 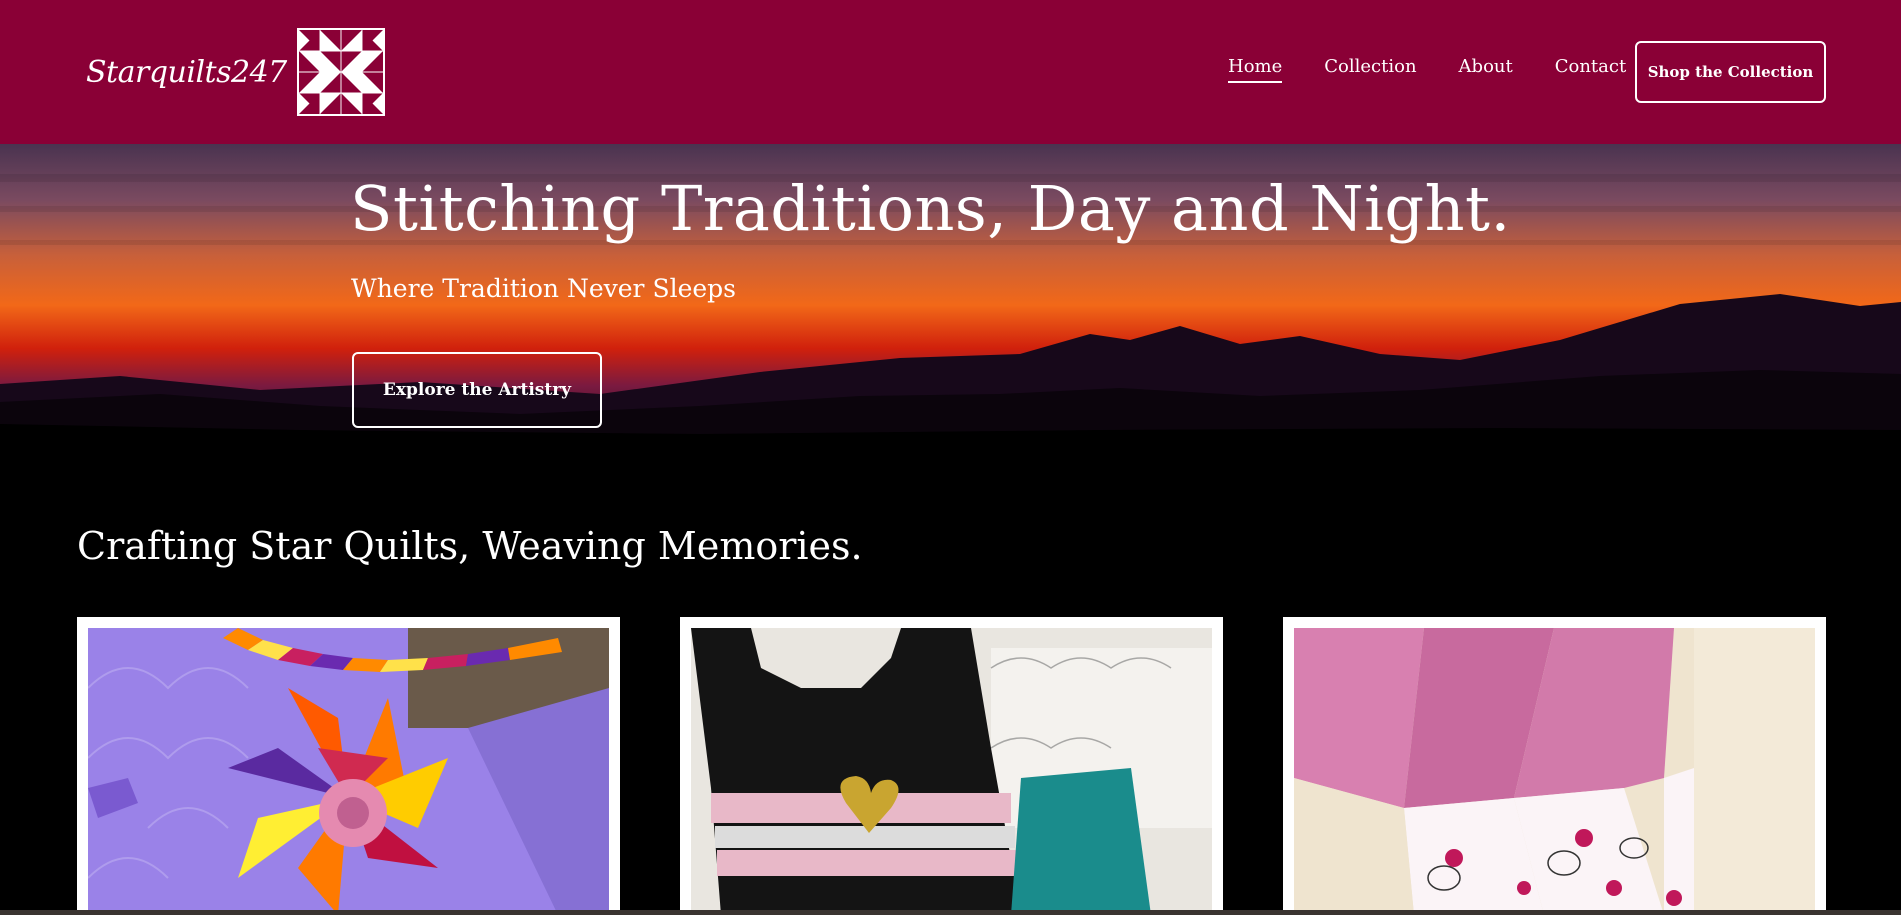 I want to click on hello-kitty-quilt-image, so click(x=1554, y=771).